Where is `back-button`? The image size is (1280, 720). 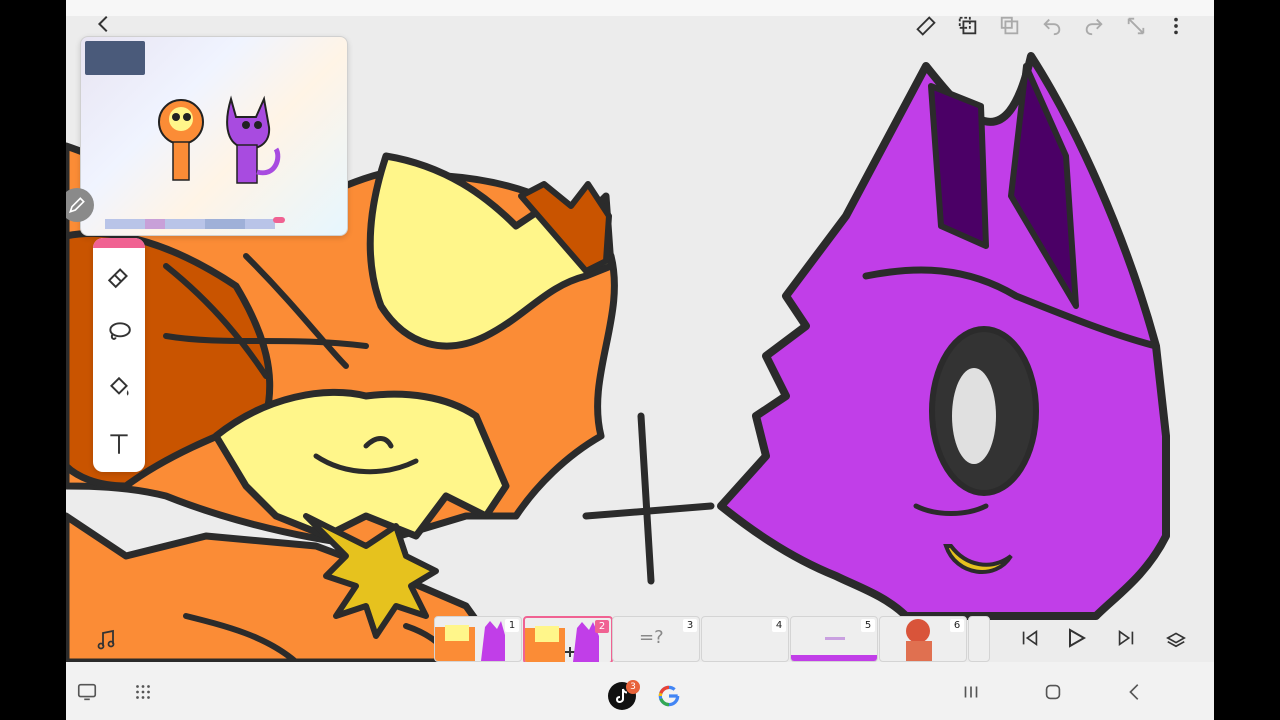
back-button is located at coordinates (104, 24).